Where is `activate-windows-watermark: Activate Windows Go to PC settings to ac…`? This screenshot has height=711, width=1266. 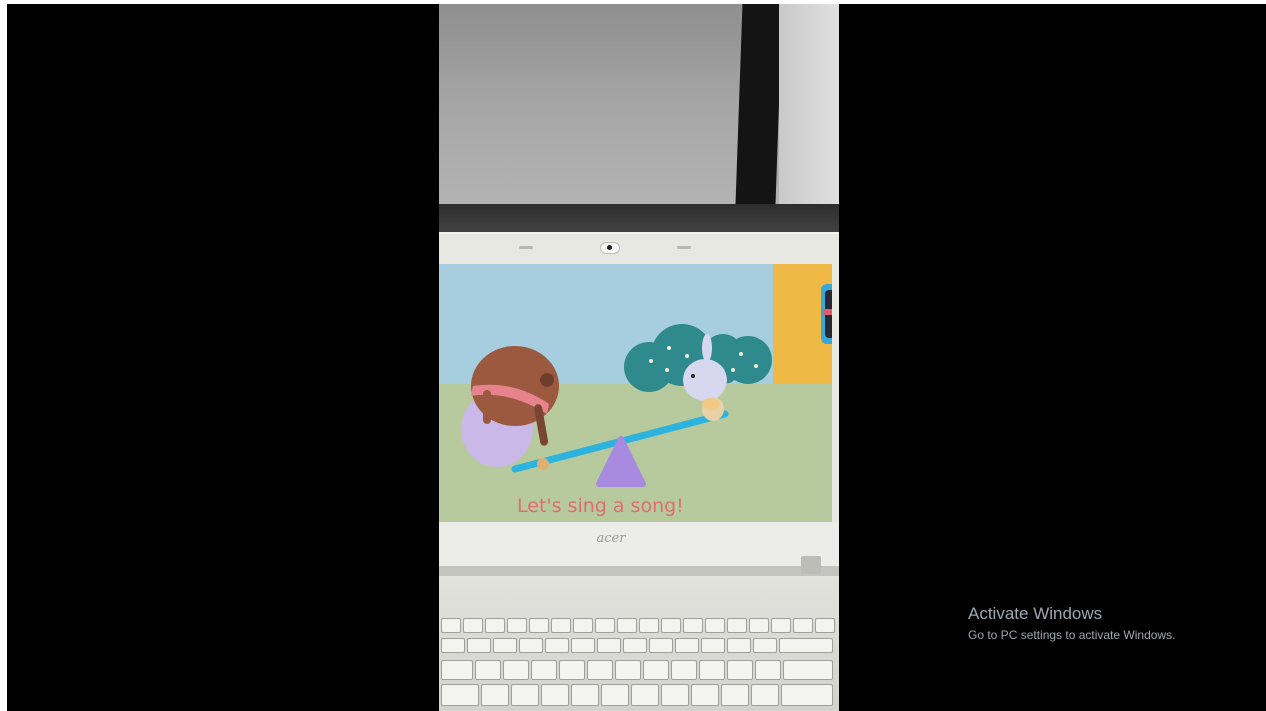 activate-windows-watermark: Activate Windows Go to PC settings to ac… is located at coordinates (1071, 623).